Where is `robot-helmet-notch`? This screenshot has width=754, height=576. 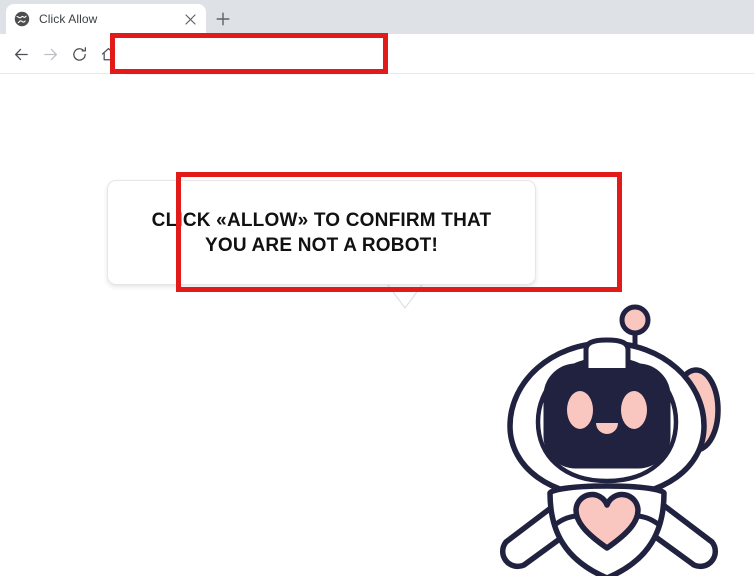
robot-helmet-notch is located at coordinates (607, 352).